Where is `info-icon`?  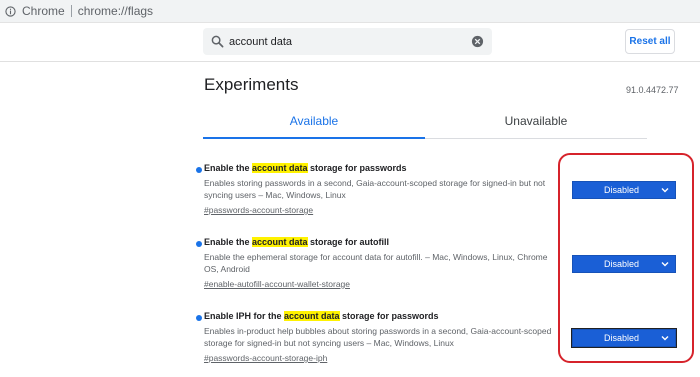 info-icon is located at coordinates (10, 11).